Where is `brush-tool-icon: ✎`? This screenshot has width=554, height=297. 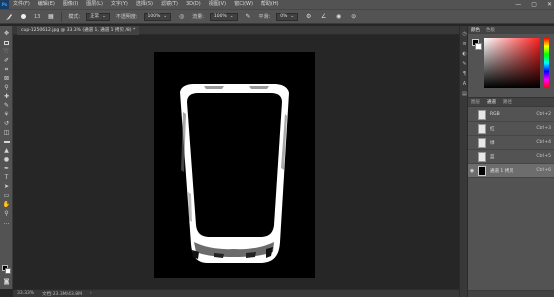 brush-tool-icon: ✎ is located at coordinates (6, 105).